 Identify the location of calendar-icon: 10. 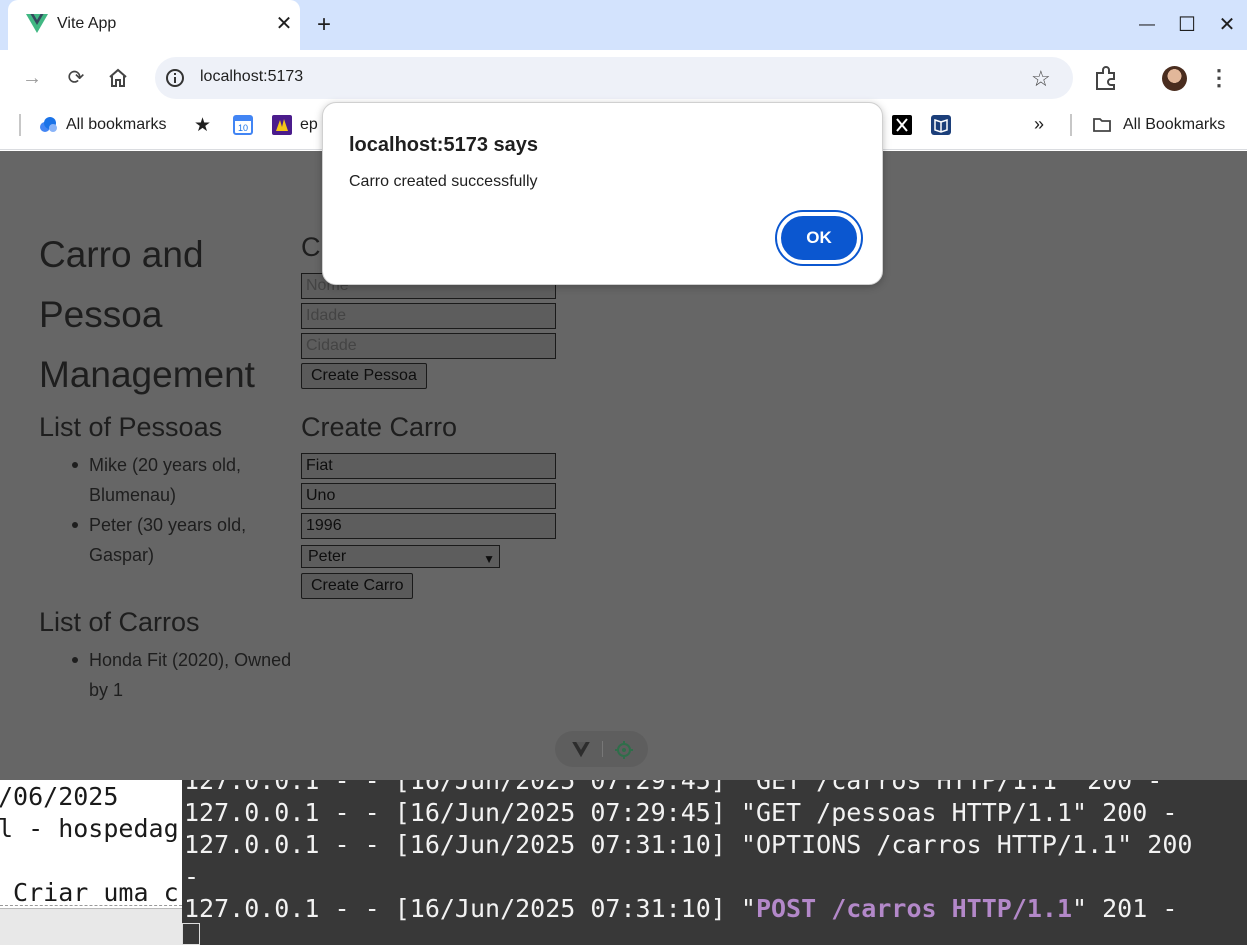
(243, 125).